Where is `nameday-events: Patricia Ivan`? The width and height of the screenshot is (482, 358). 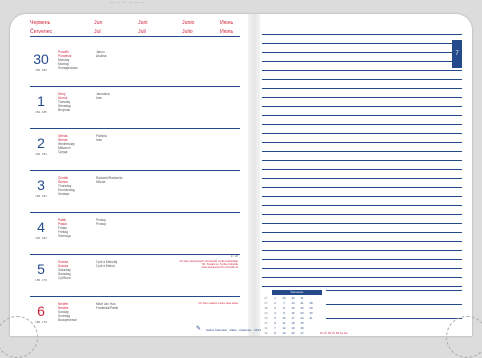 nameday-events: Patricia Ivan is located at coordinates (101, 138).